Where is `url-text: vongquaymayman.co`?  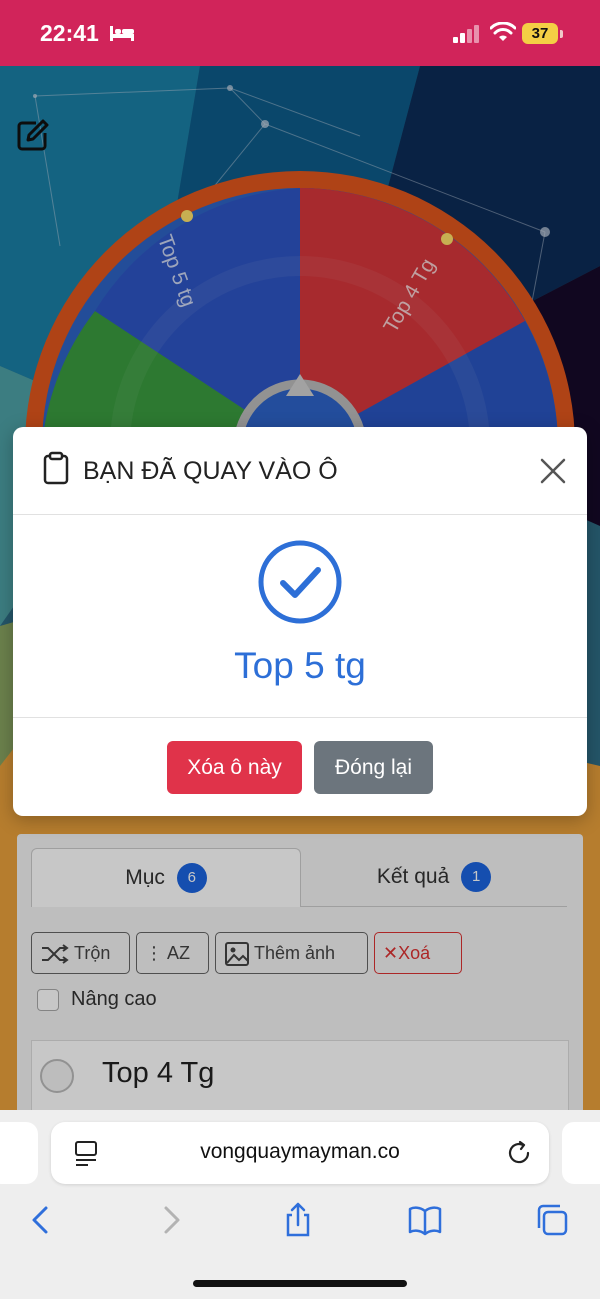
url-text: vongquaymayman.co is located at coordinates (300, 1151).